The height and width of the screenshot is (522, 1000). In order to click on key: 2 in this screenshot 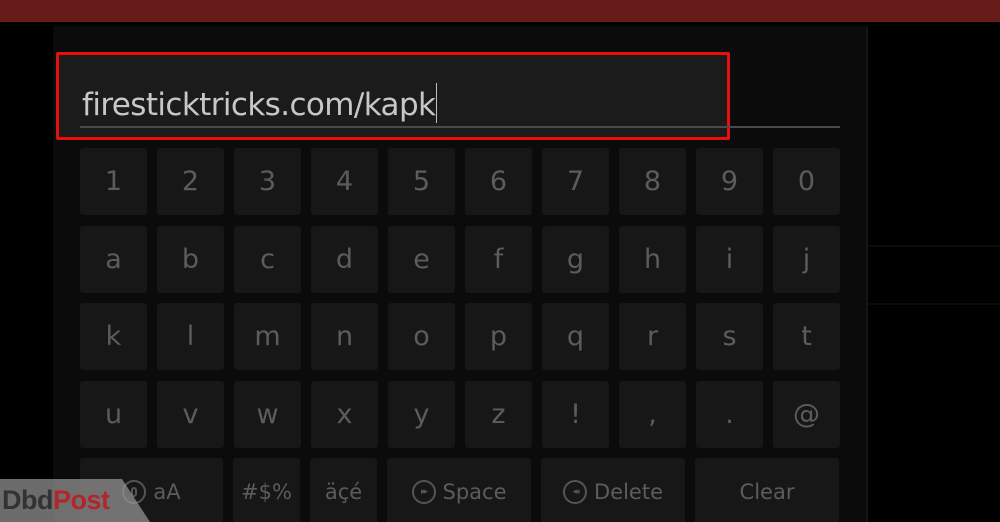, I will do `click(190, 181)`.